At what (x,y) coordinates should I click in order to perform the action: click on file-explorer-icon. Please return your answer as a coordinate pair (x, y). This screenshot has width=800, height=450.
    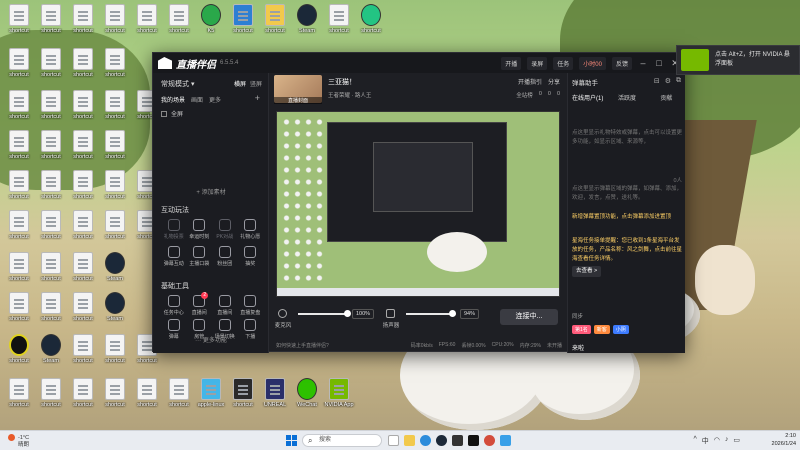
    Looking at the image, I should click on (409, 440).